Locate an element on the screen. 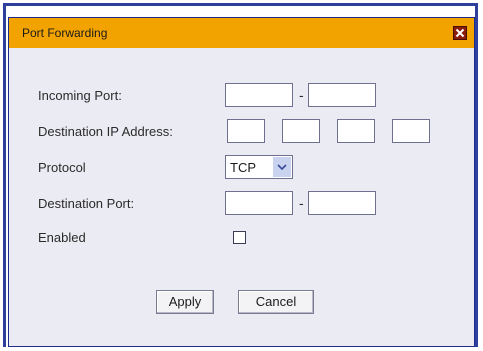  close-button is located at coordinates (460, 33).